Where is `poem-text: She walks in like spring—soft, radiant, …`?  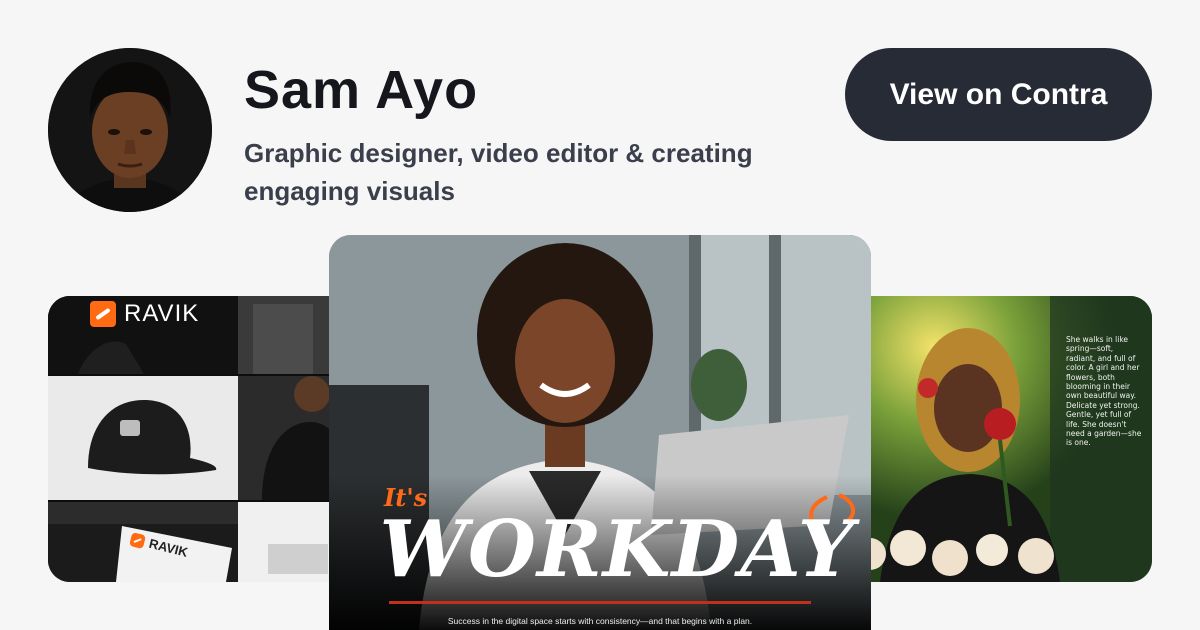
poem-text: She walks in like spring—soft, radiant, … is located at coordinates (1104, 391).